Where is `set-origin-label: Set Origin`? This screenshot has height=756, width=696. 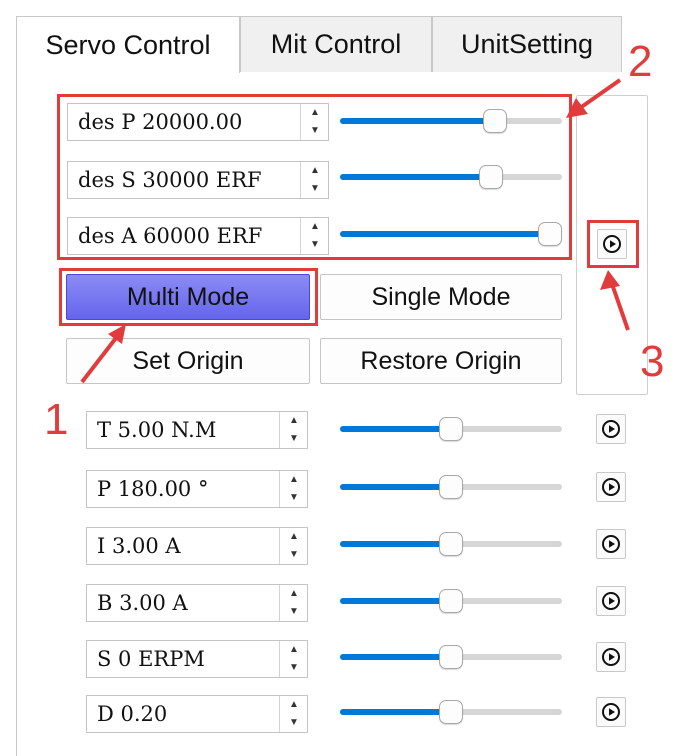
set-origin-label: Set Origin is located at coordinates (188, 360).